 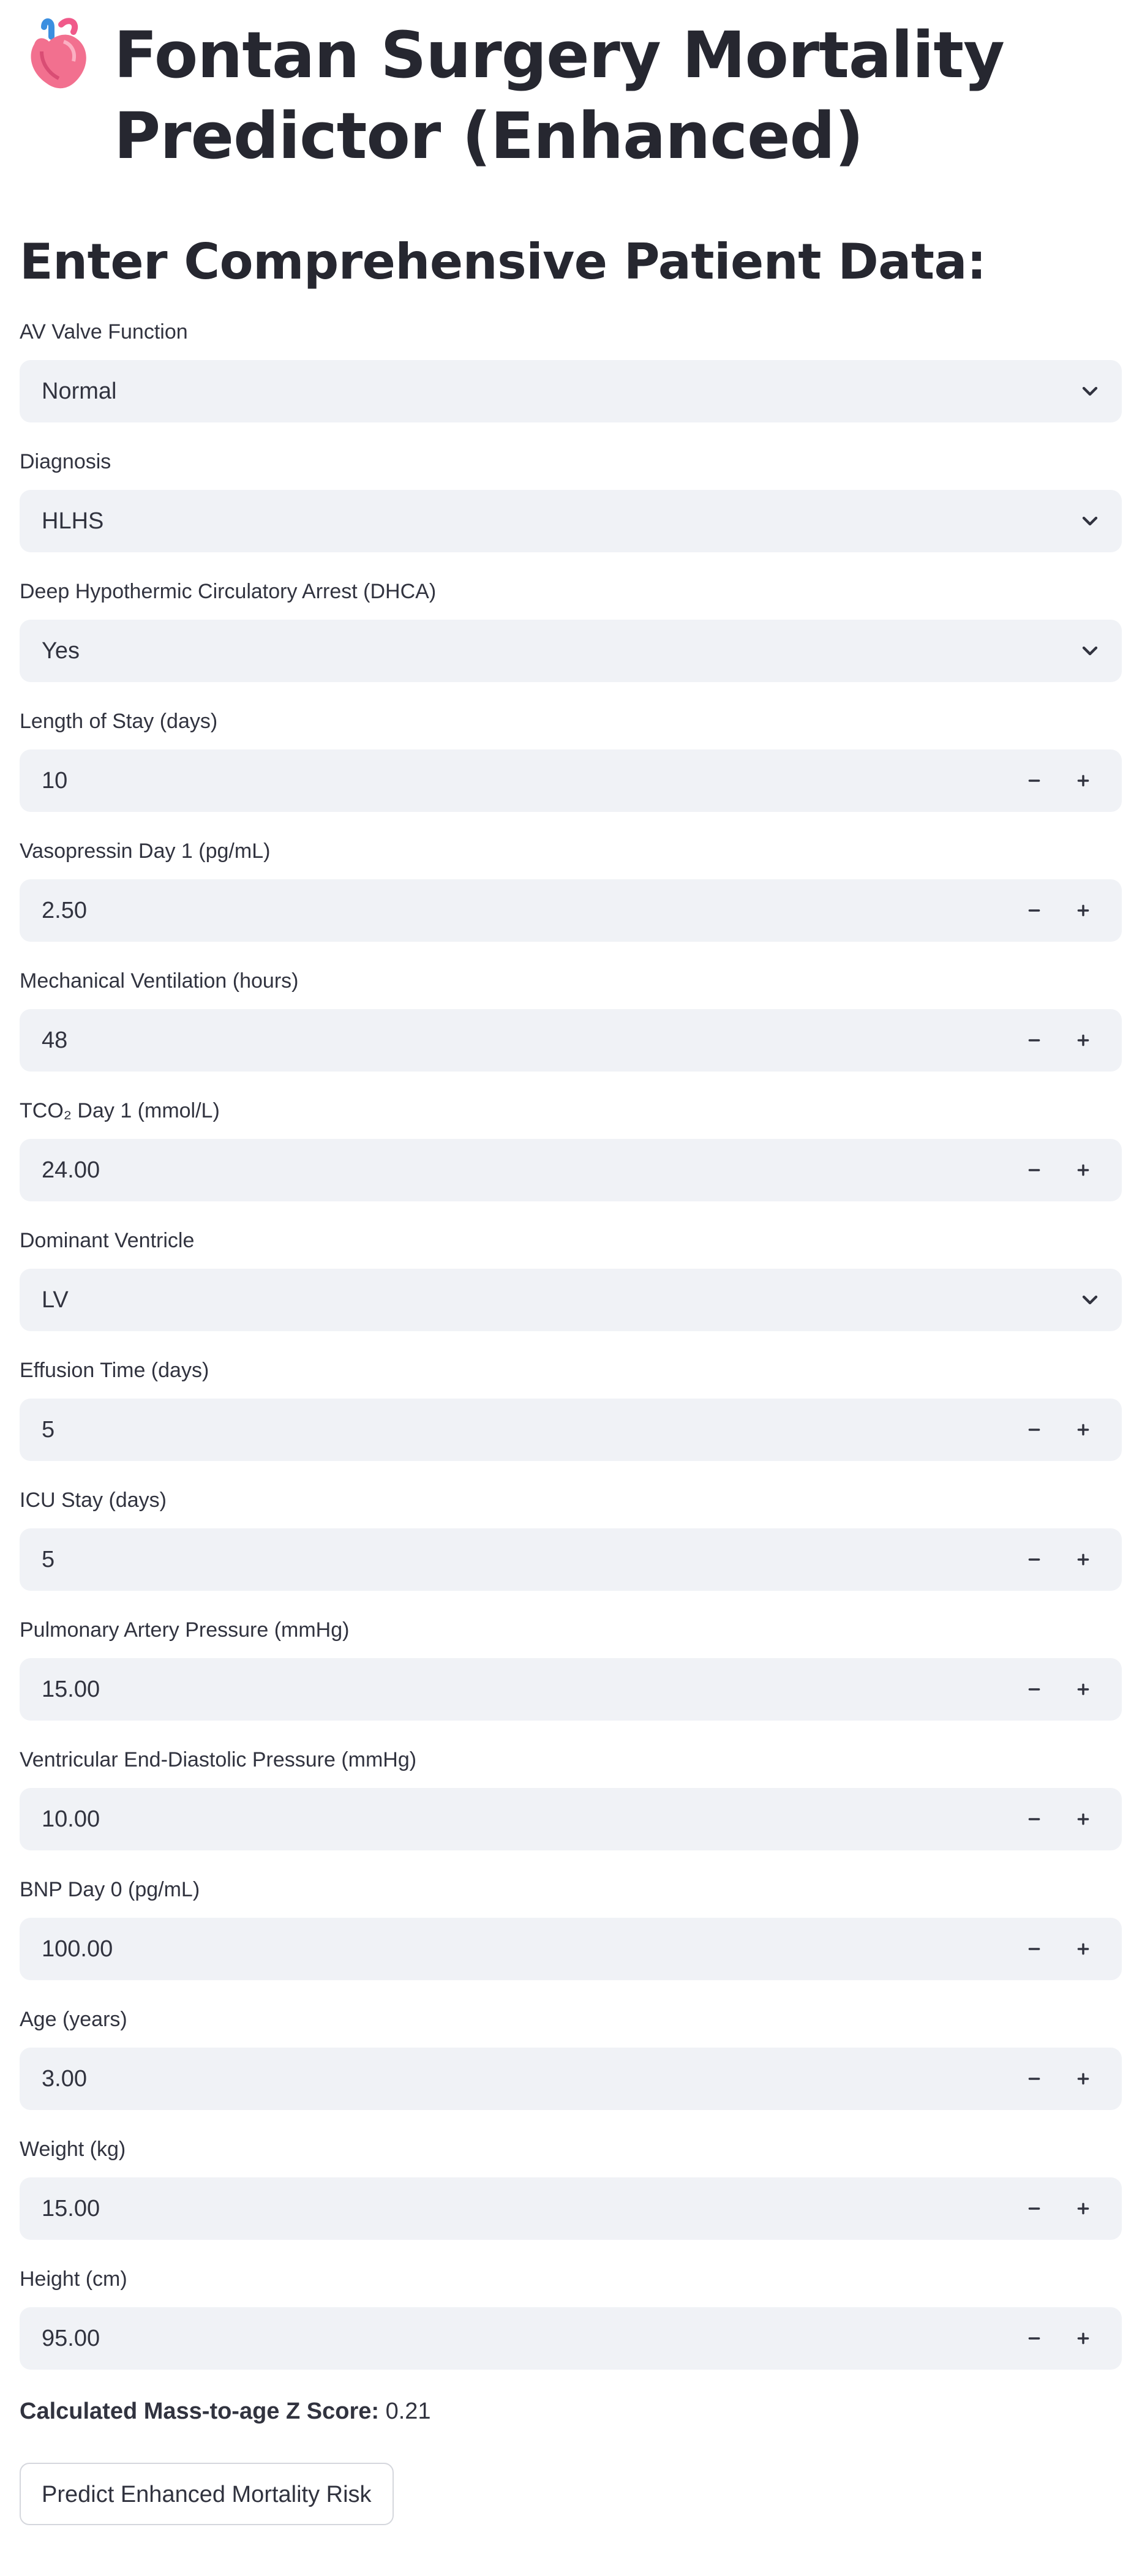 What do you see at coordinates (408, 2411) in the screenshot?
I see `z-score-value: 0.21` at bounding box center [408, 2411].